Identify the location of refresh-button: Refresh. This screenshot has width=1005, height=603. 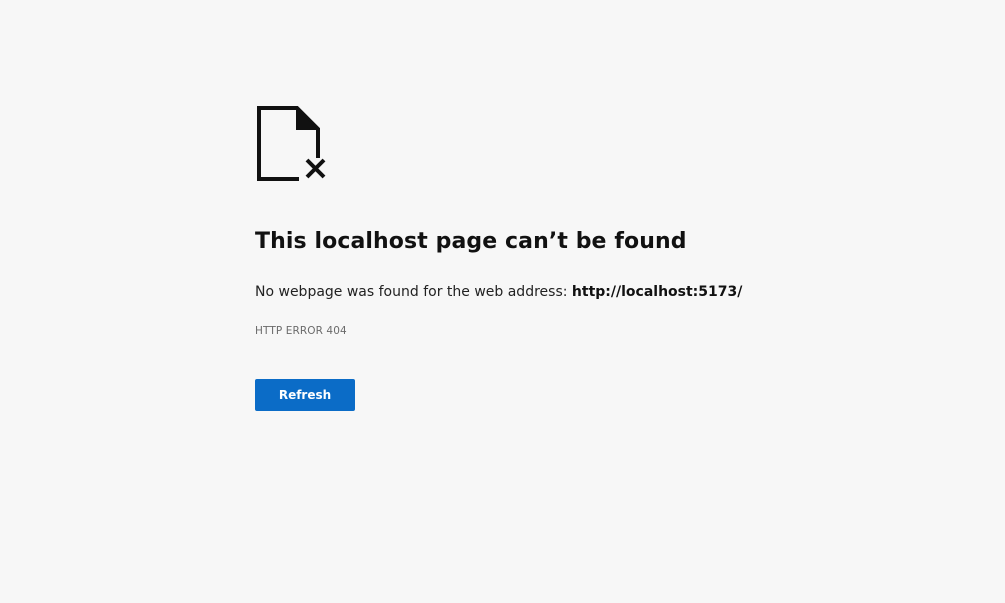
(305, 395).